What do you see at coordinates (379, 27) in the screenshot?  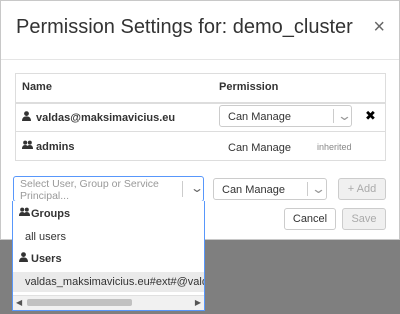 I see `close-icon: ×` at bounding box center [379, 27].